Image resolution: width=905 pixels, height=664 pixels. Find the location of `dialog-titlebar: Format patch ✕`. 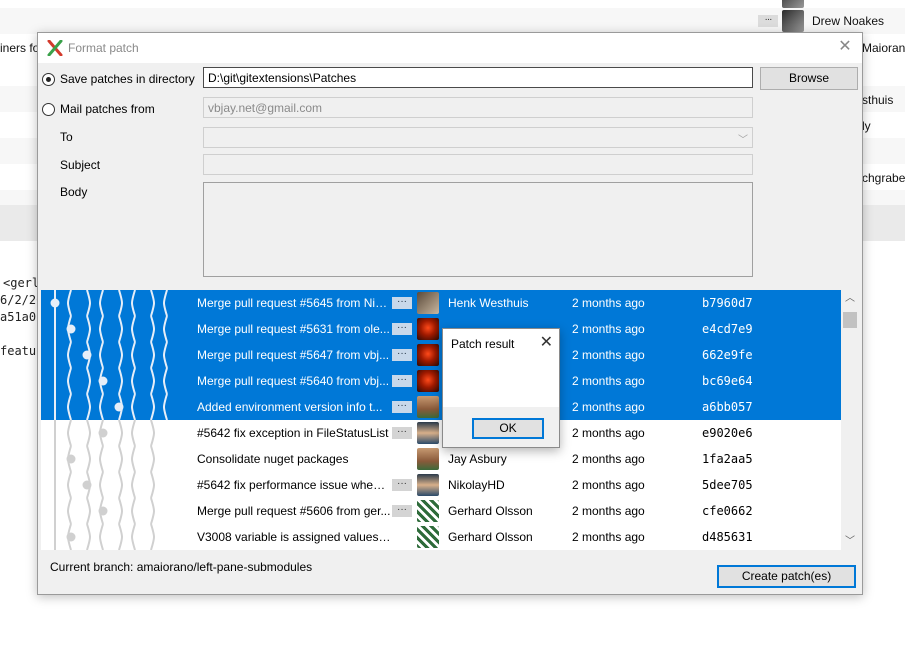

dialog-titlebar: Format patch ✕ is located at coordinates (450, 48).